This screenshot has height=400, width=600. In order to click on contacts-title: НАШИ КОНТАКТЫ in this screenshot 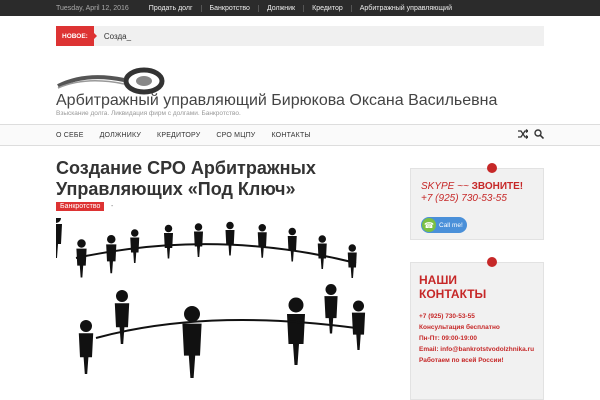, I will do `click(453, 287)`.